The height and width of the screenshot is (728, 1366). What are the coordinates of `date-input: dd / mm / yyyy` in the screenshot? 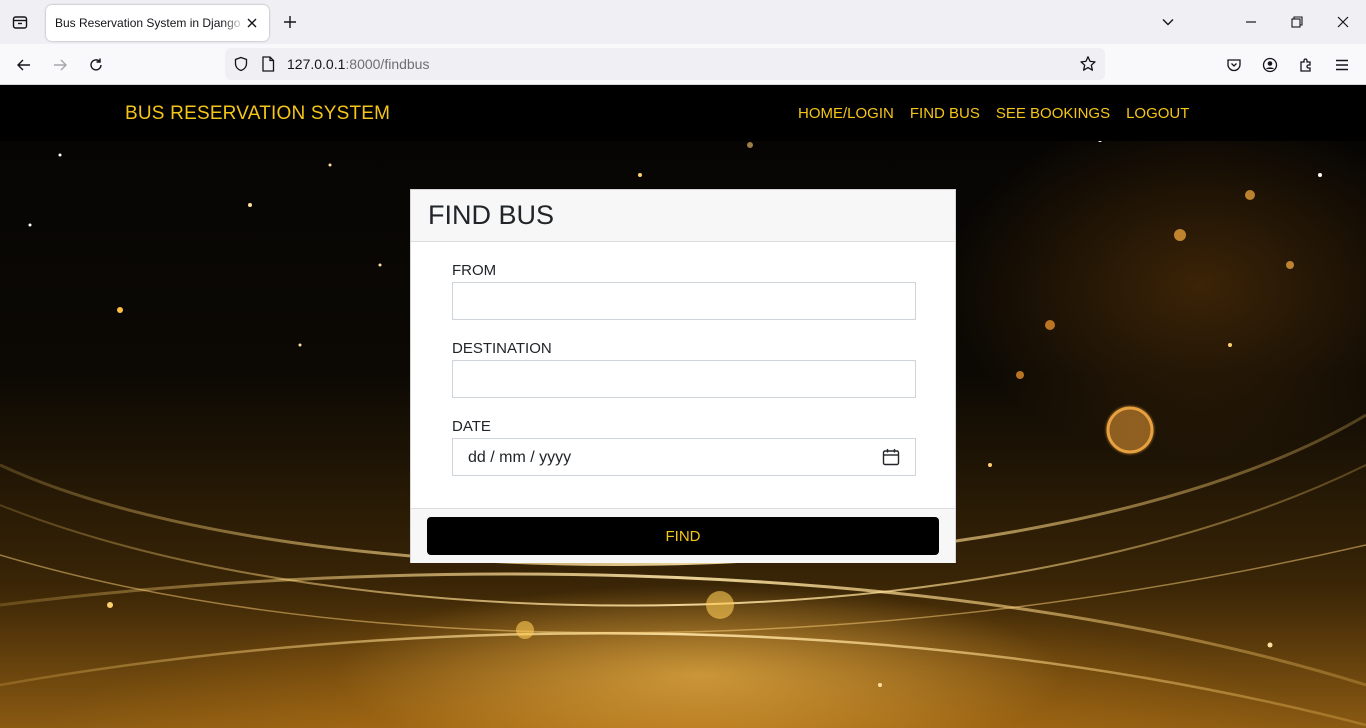 It's located at (684, 457).